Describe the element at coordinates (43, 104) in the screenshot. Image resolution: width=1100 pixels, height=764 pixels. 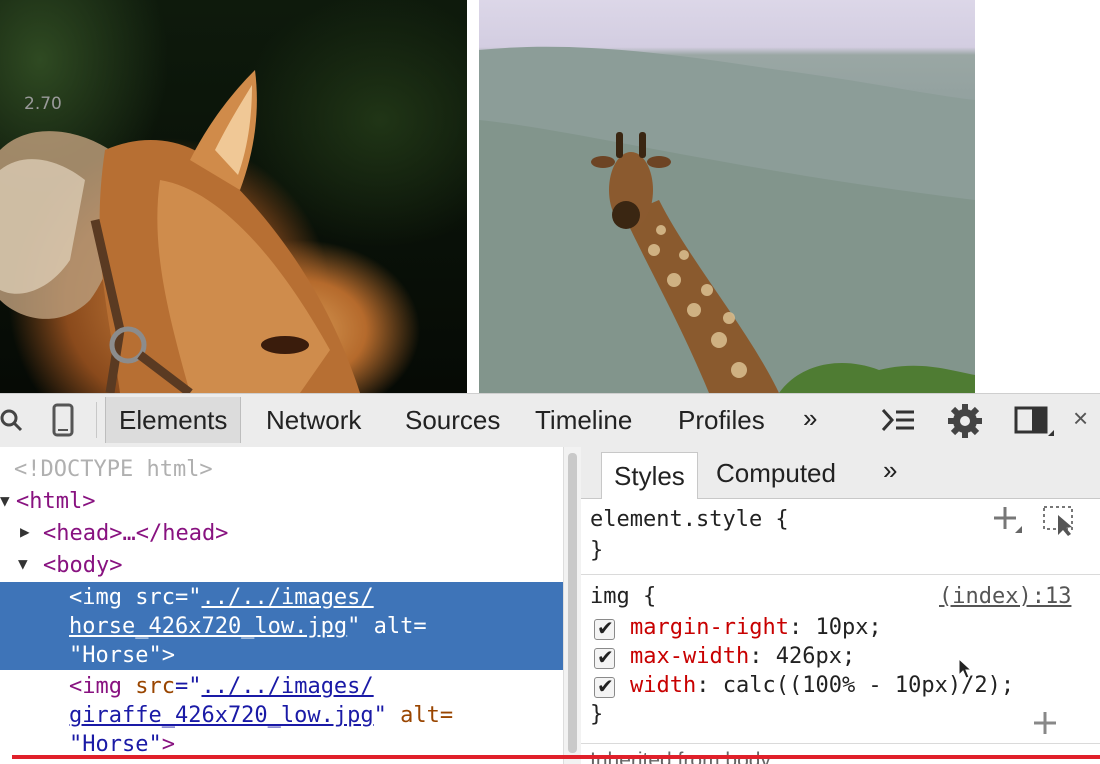
I see `fps-counter: 2.70` at that location.